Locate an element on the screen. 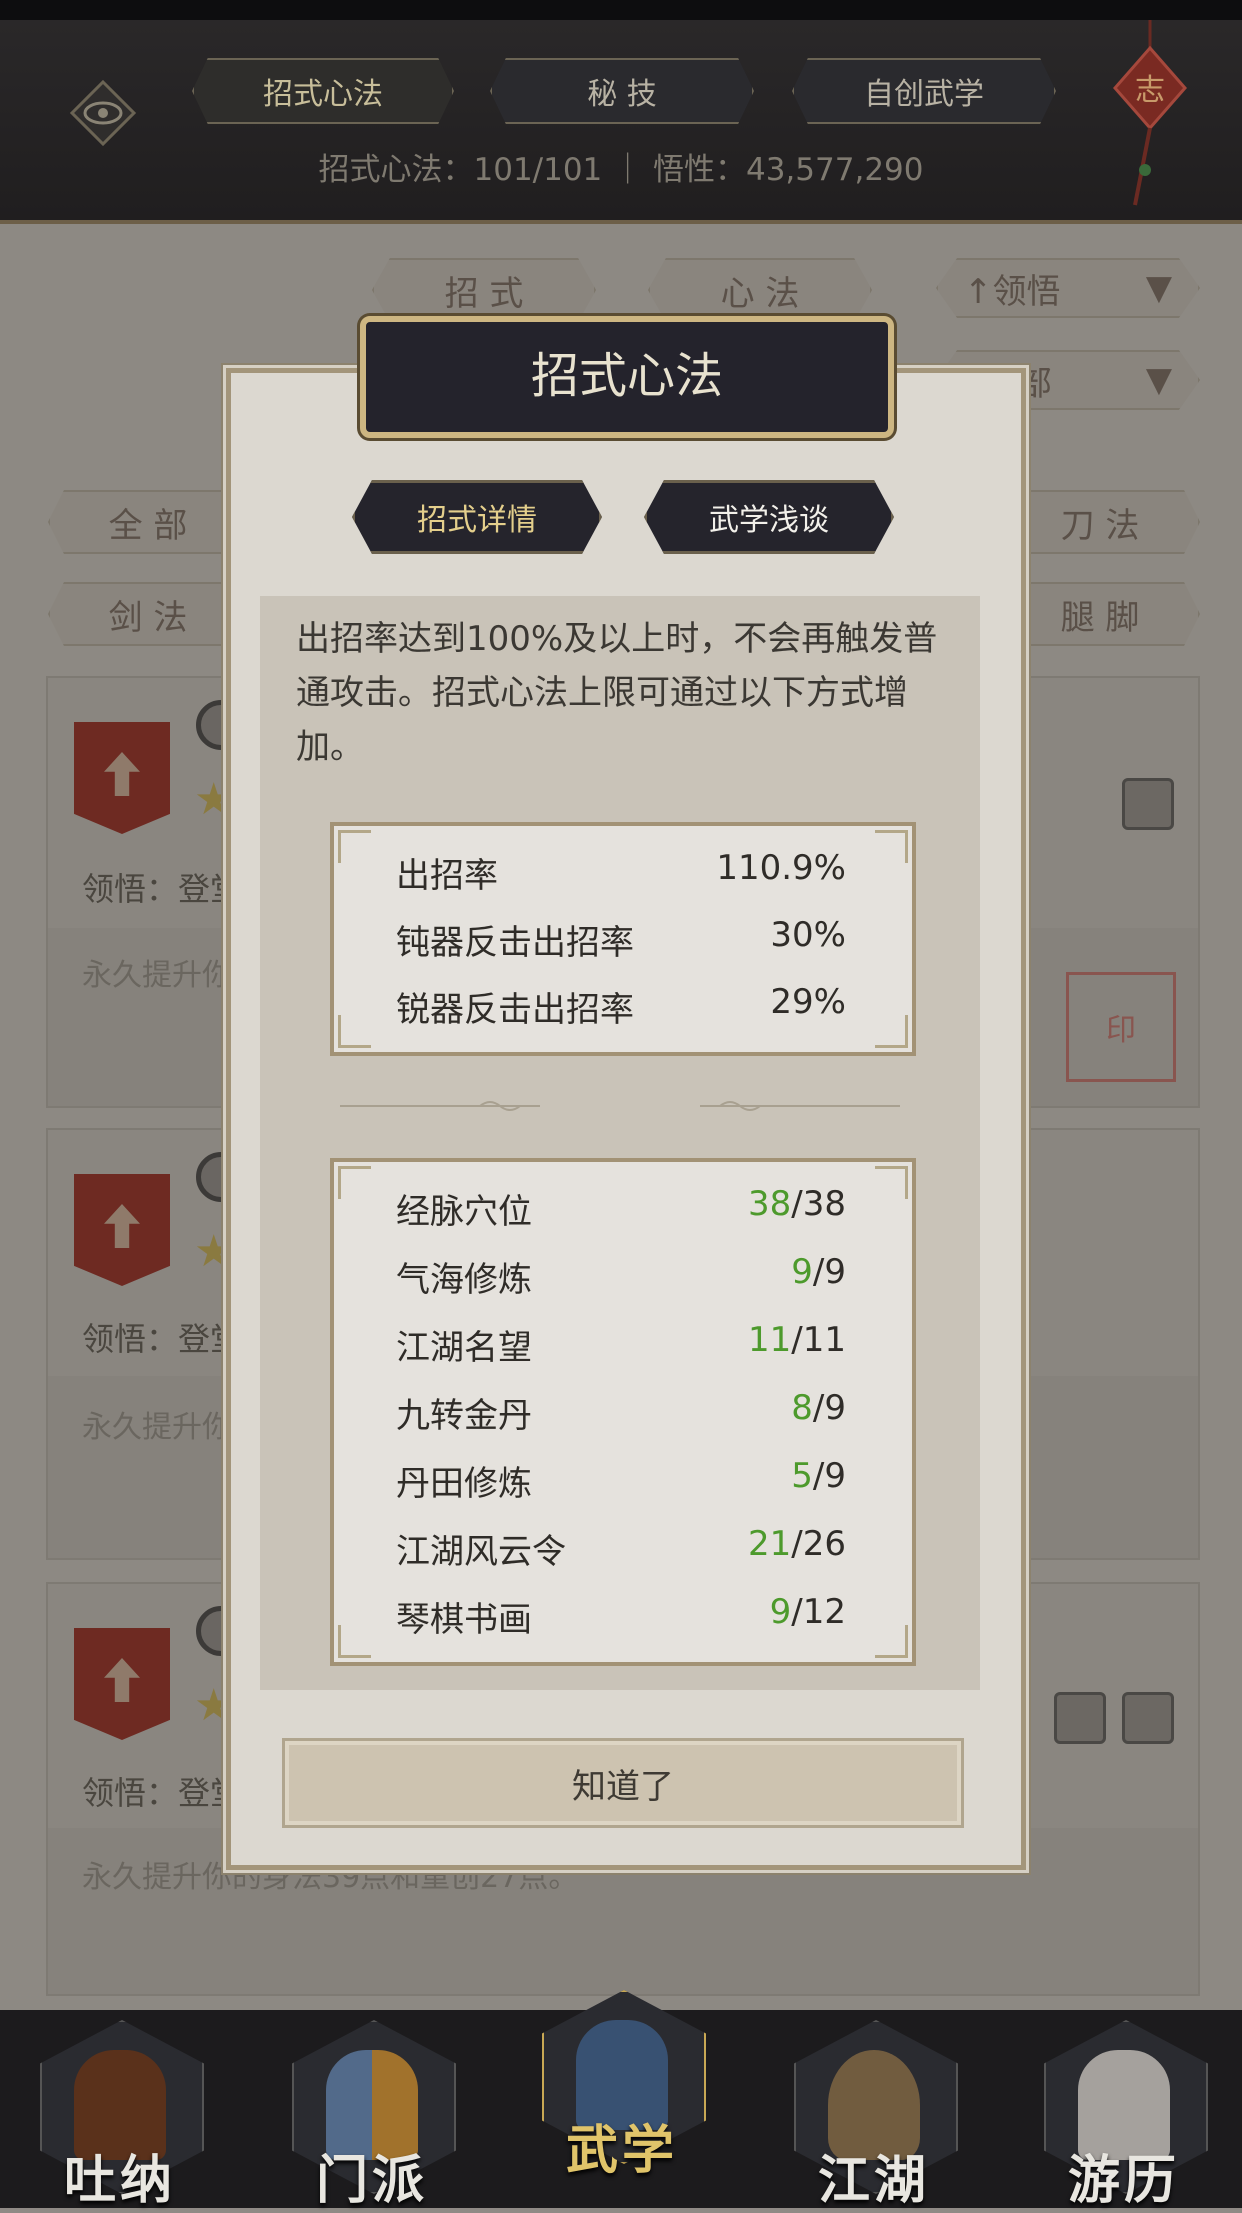 This screenshot has width=1242, height=2213. source-value: 8/9 is located at coordinates (818, 1408).